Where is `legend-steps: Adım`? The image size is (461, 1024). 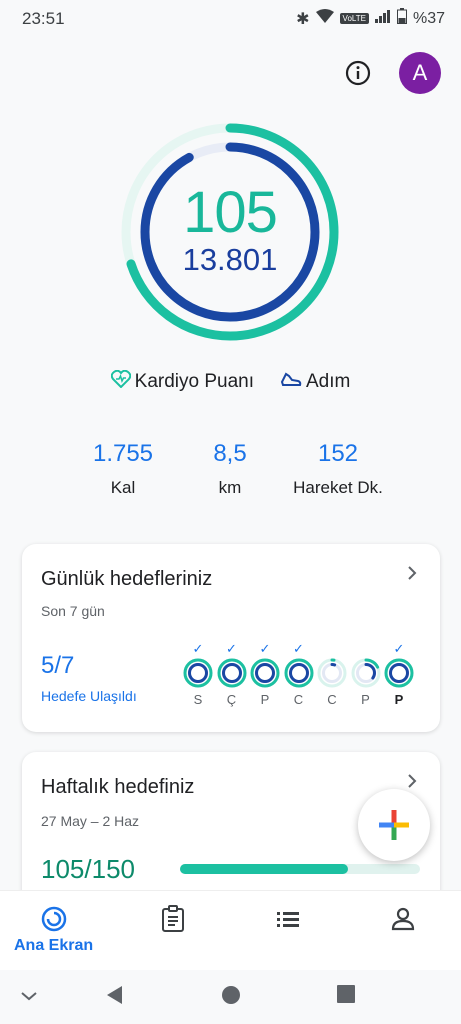 legend-steps: Adım is located at coordinates (315, 382).